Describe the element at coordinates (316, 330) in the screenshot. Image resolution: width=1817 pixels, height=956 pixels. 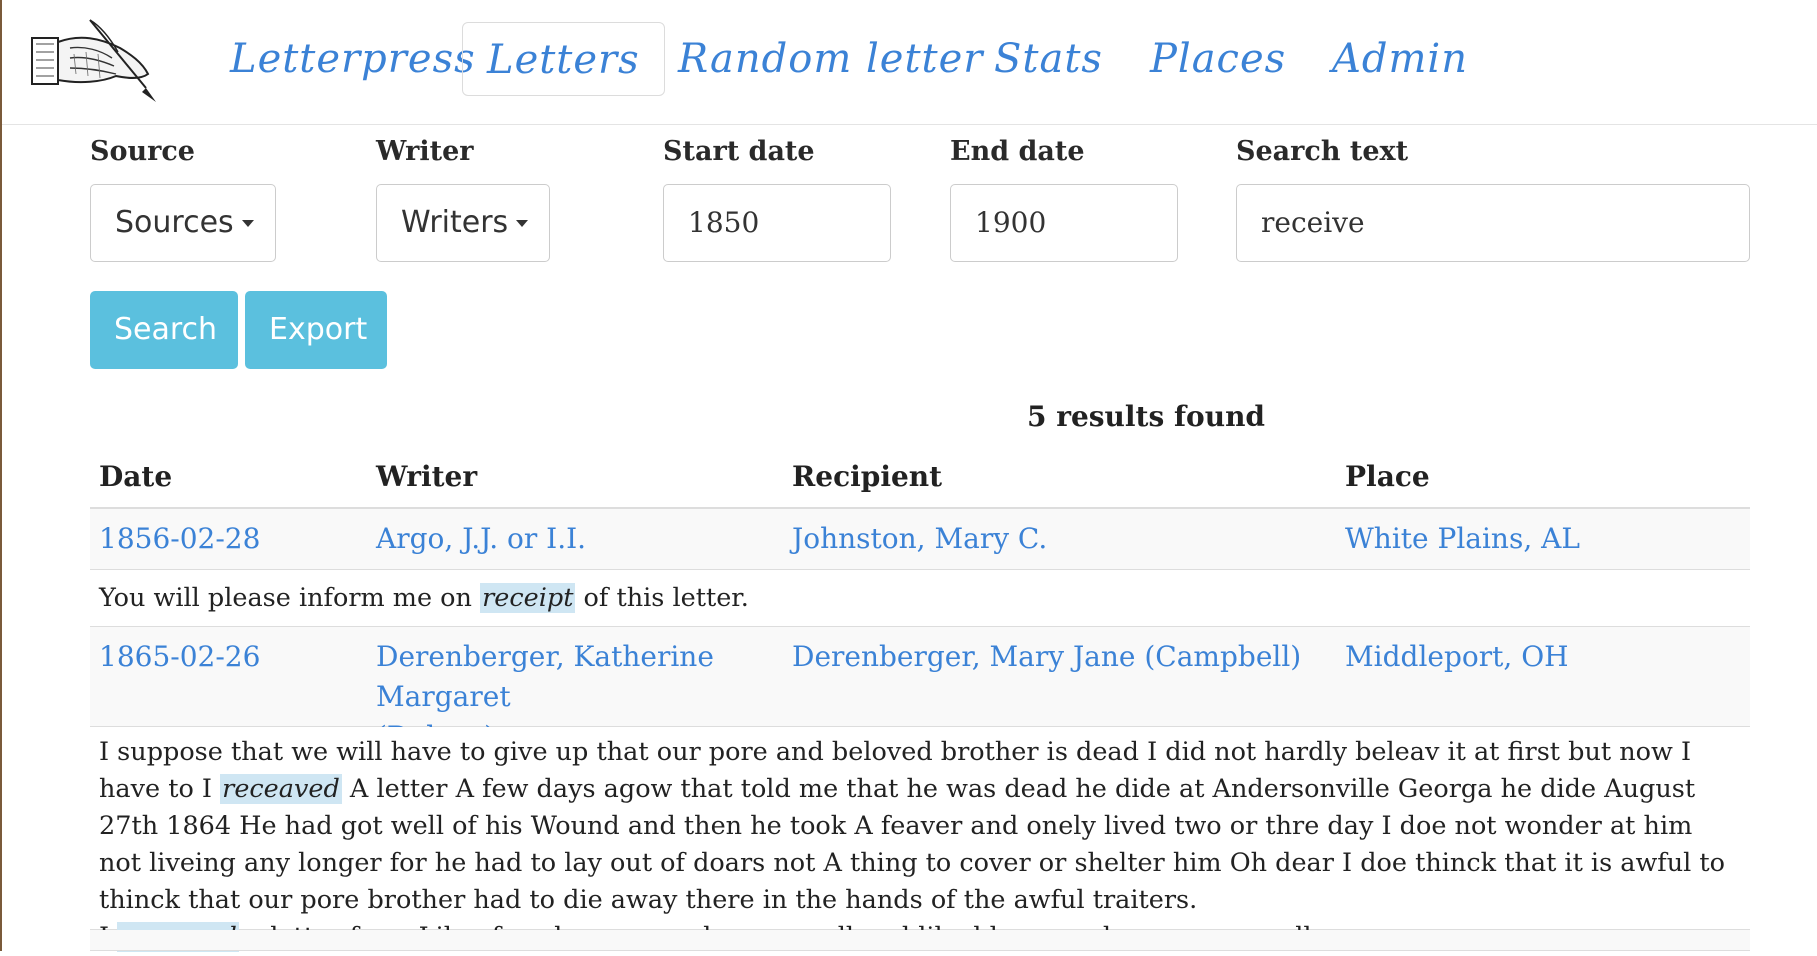
I see `export-button: Export` at that location.